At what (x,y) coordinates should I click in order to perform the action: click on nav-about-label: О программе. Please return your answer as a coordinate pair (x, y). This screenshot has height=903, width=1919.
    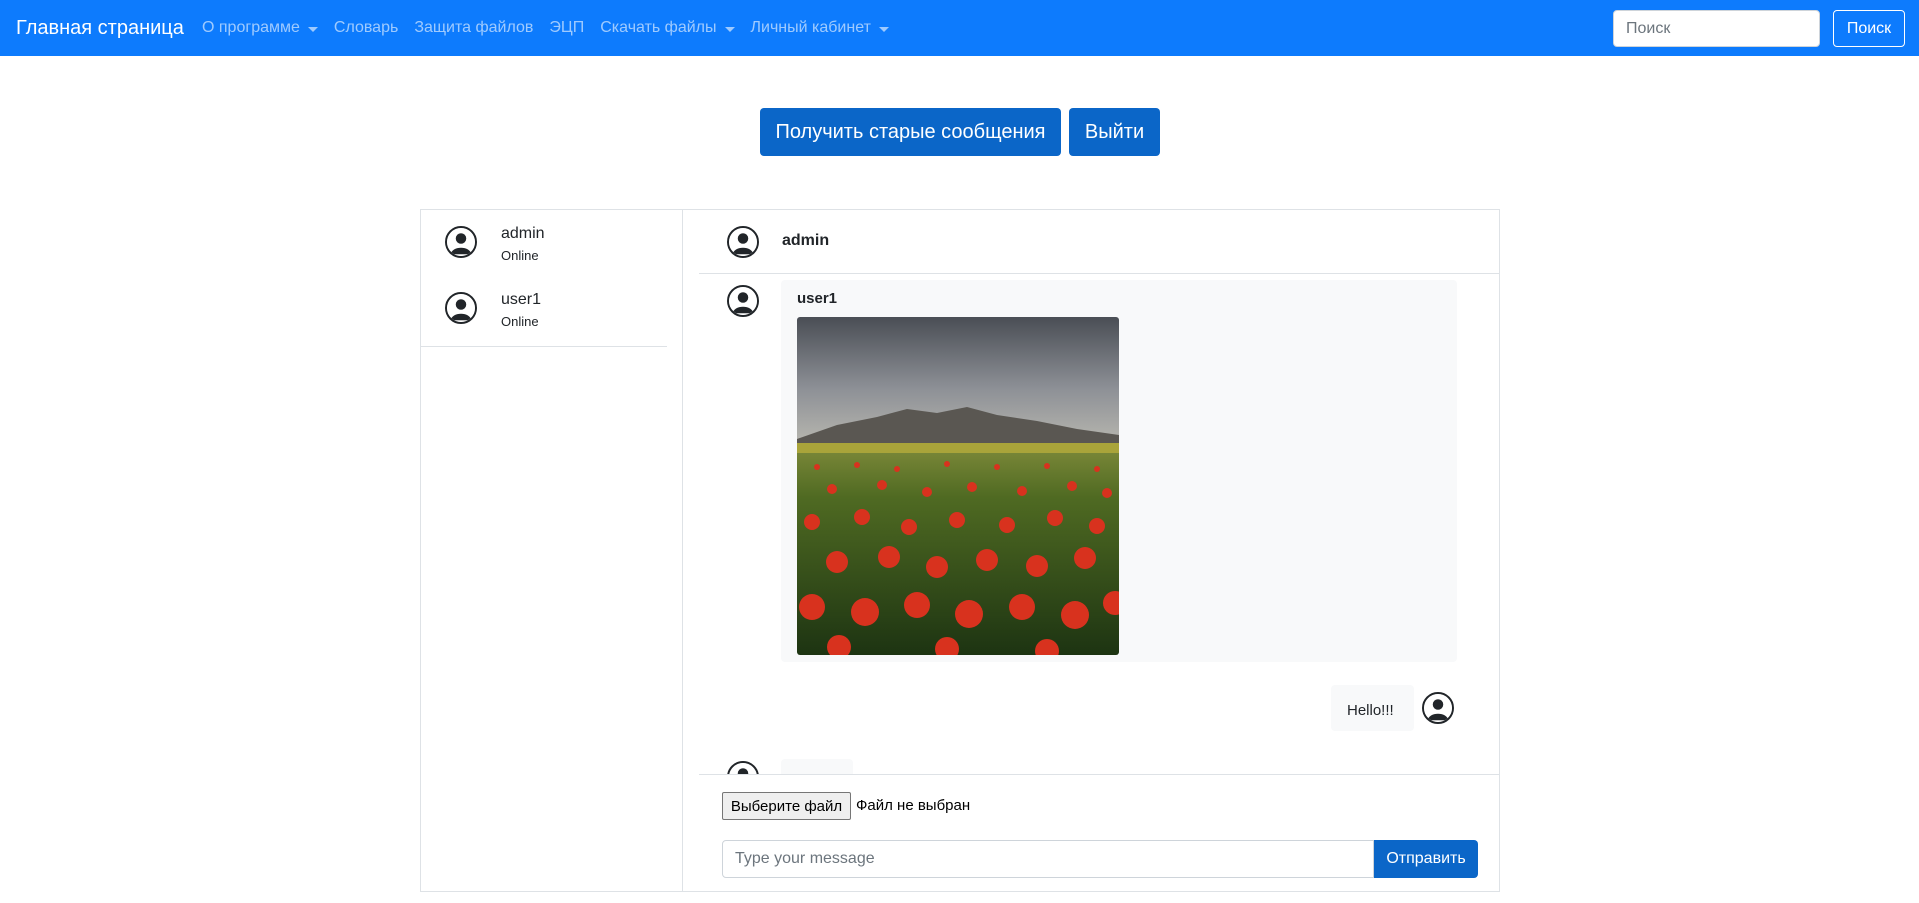
    Looking at the image, I should click on (251, 27).